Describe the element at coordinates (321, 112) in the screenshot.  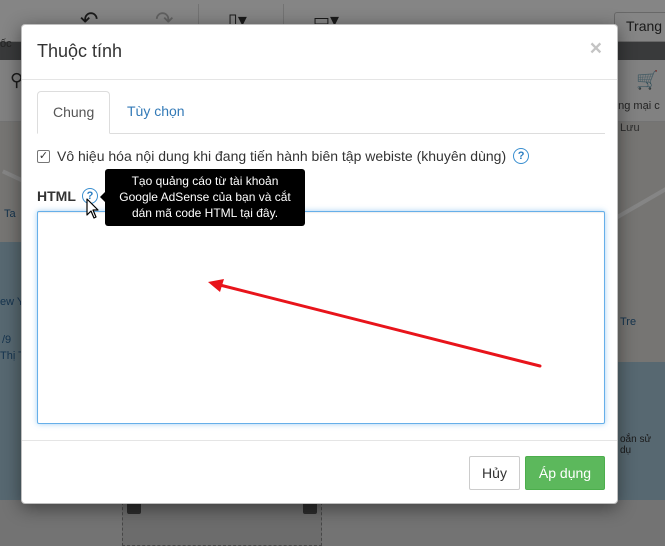
I see `dialog-tabs: Chung Tùy chọn` at that location.